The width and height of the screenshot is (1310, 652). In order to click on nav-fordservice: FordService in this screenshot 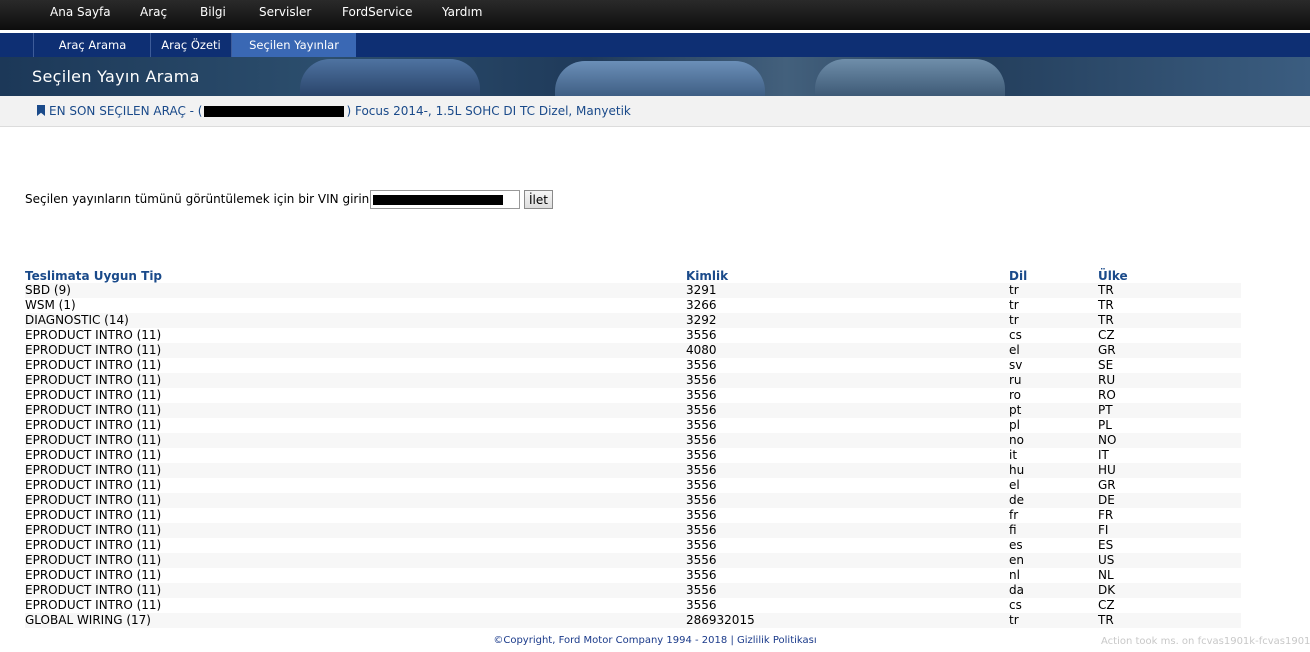, I will do `click(377, 12)`.